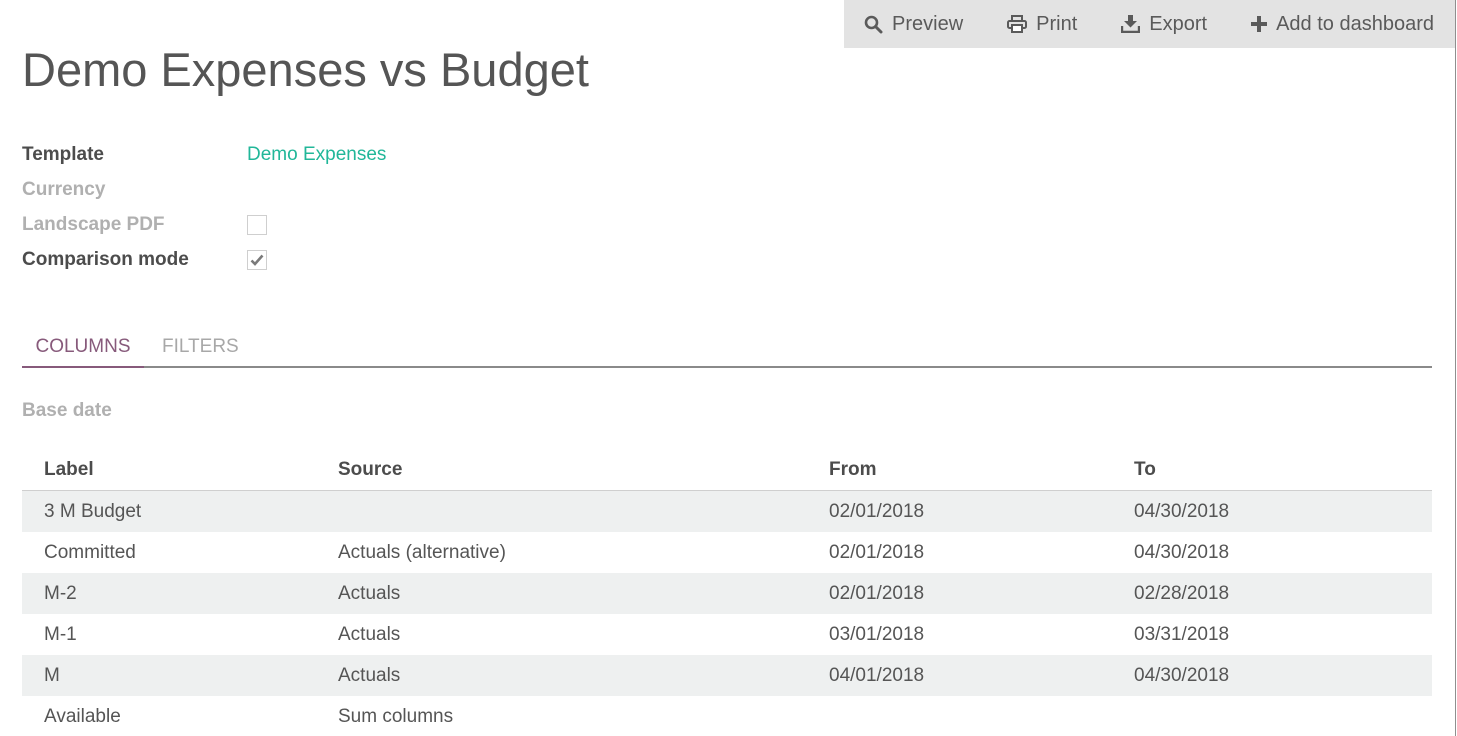 The width and height of the screenshot is (1457, 736). Describe the element at coordinates (105, 259) in the screenshot. I see `comparison-mode-label: Comparison mode` at that location.